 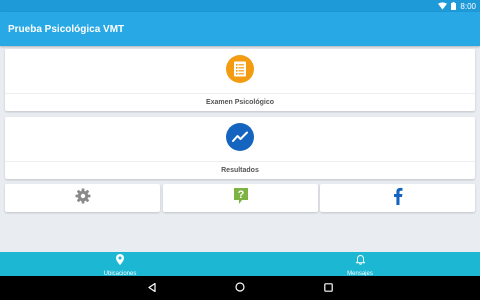 I want to click on trending-chart-icon, so click(x=240, y=137).